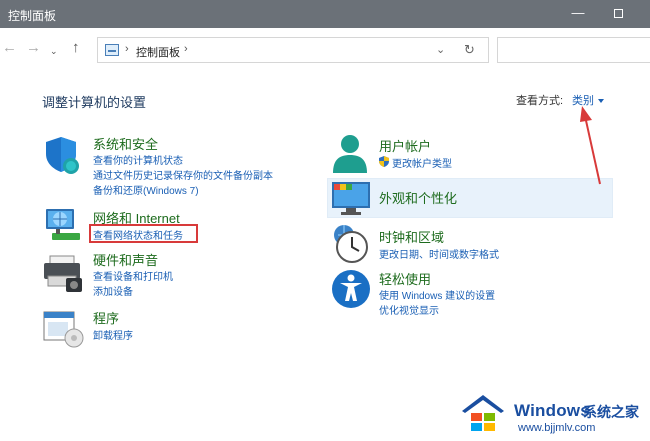  What do you see at coordinates (422, 162) in the screenshot?
I see `link-change-account-type: 更改帐户类型` at bounding box center [422, 162].